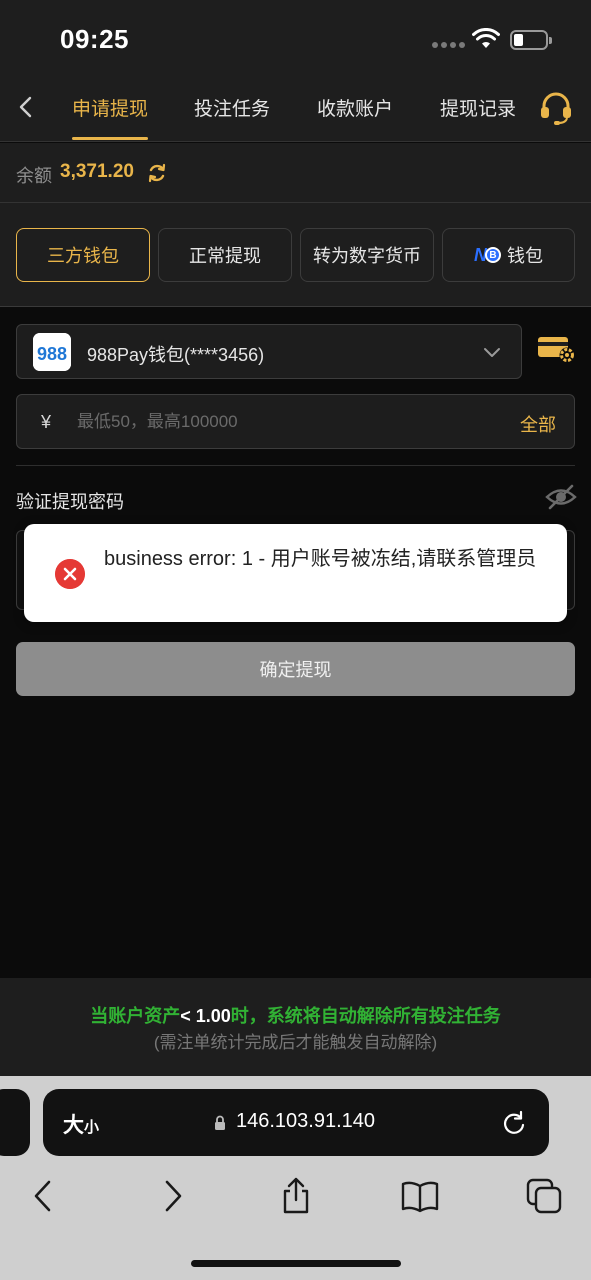 Image resolution: width=591 pixels, height=1280 pixels. I want to click on wifi-icon, so click(486, 38).